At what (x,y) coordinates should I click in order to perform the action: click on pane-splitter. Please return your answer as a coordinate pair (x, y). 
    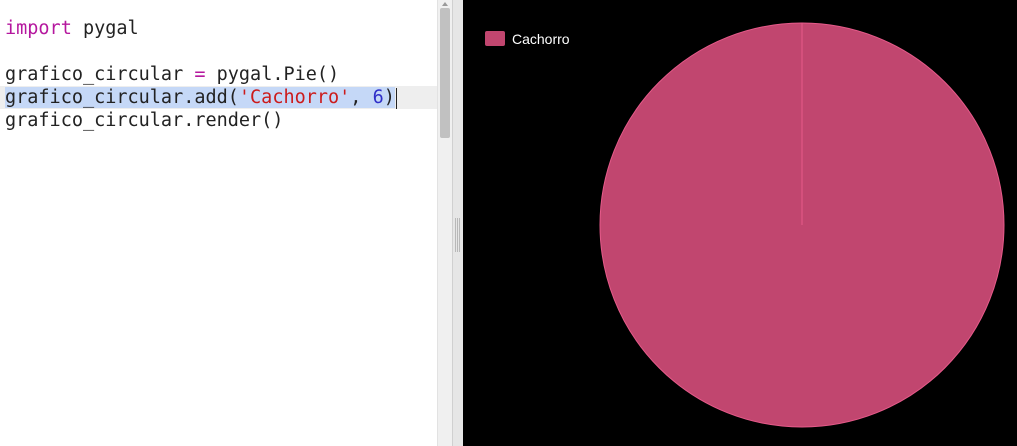
    Looking at the image, I should click on (457, 223).